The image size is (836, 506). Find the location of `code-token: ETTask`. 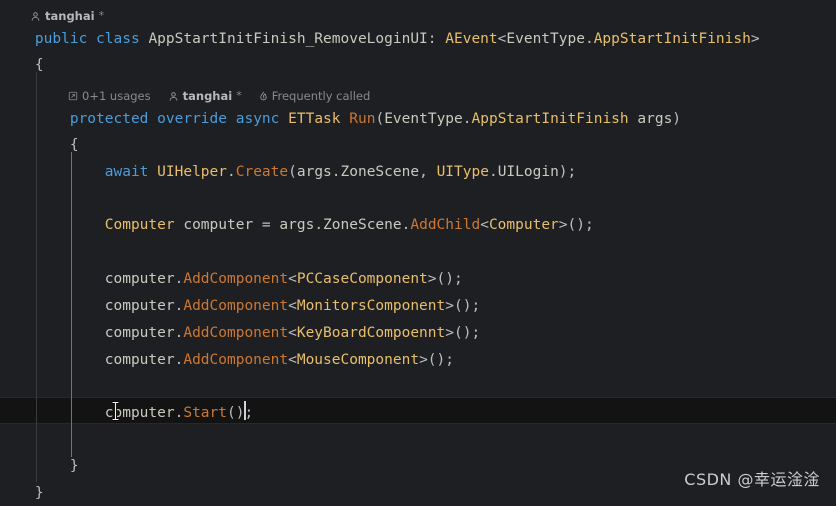

code-token: ETTask is located at coordinates (314, 119).